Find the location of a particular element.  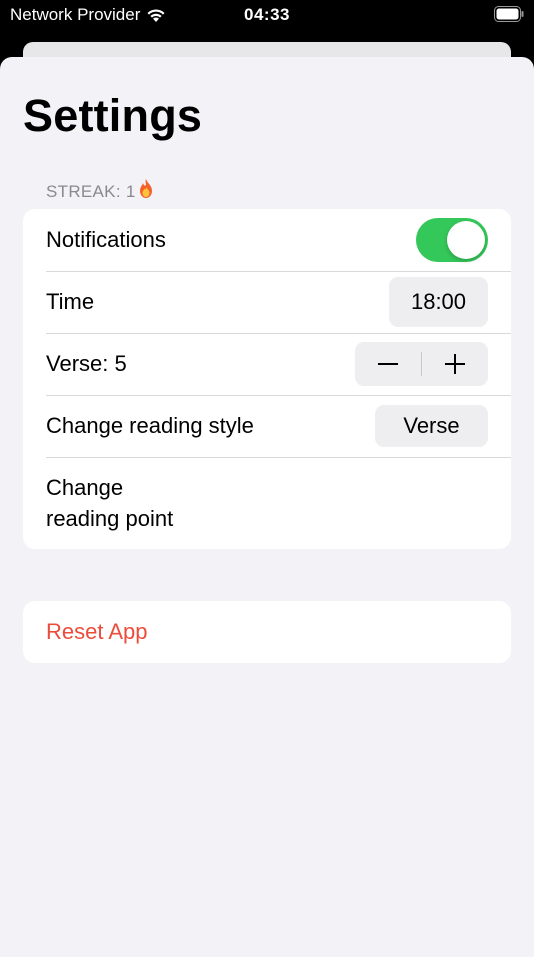

decrement-button is located at coordinates (388, 364).